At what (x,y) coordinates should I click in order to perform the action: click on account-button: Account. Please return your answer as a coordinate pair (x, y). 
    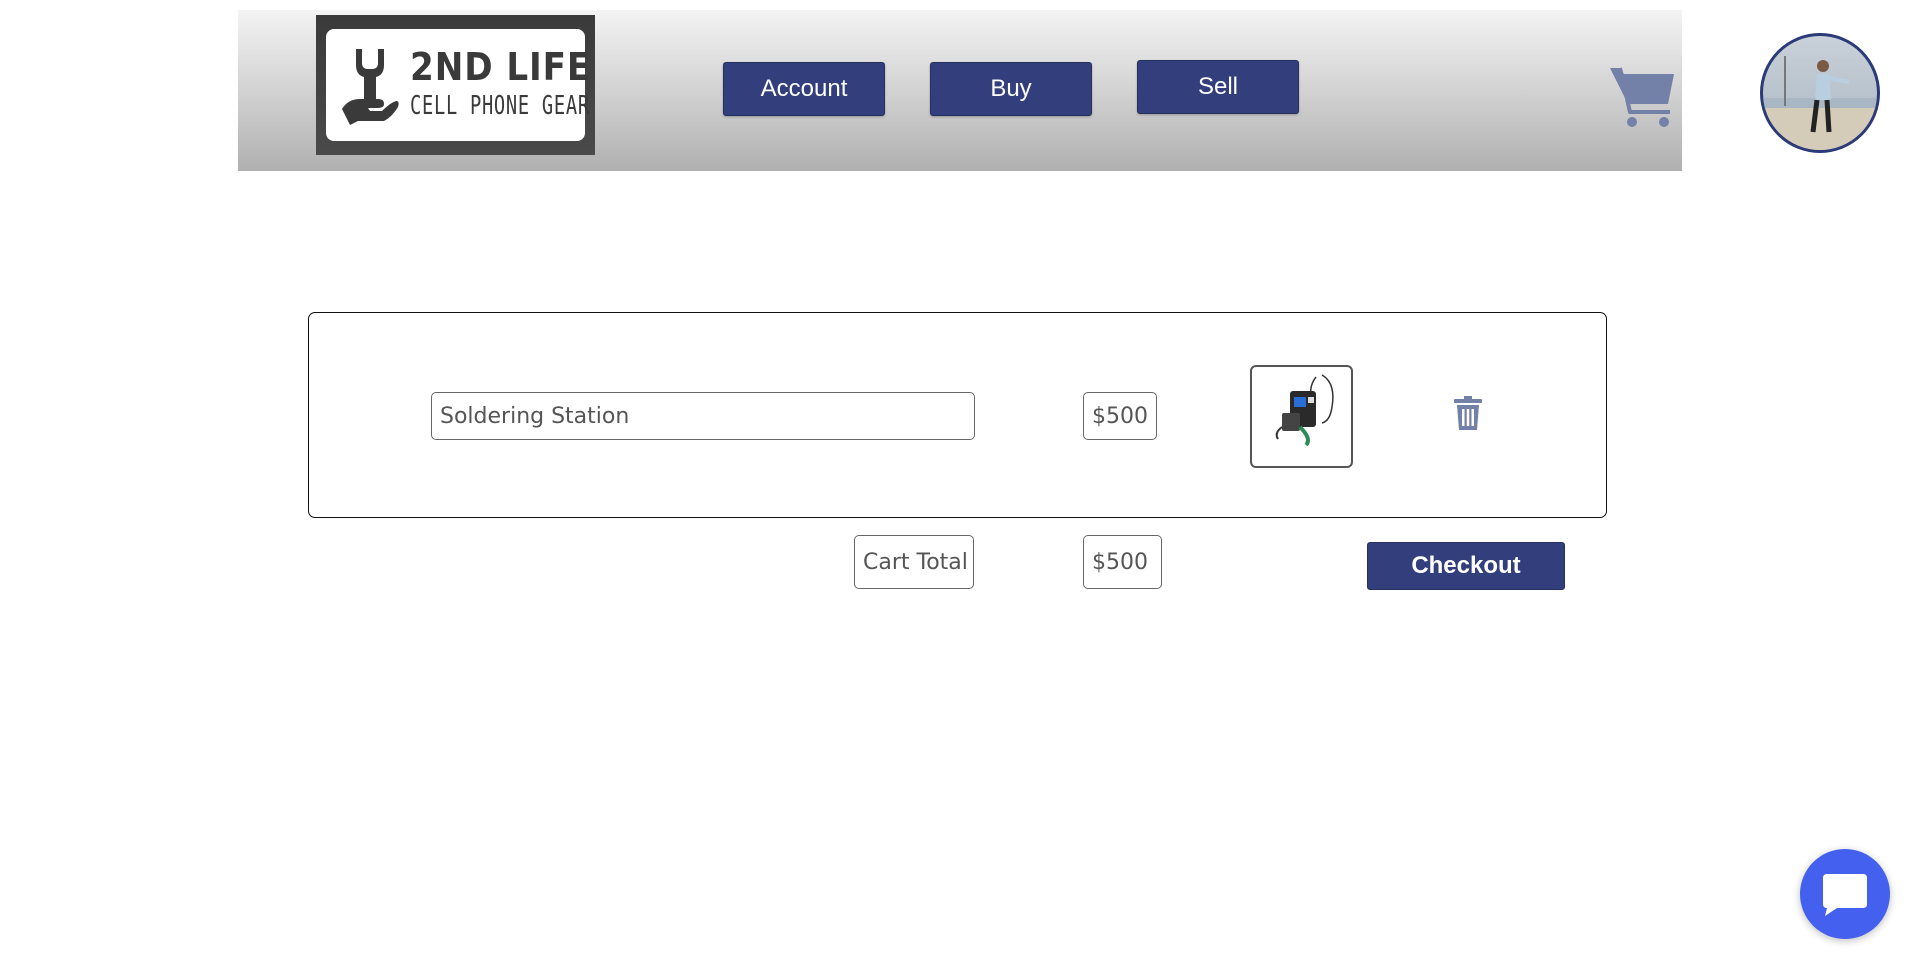
    Looking at the image, I should click on (804, 89).